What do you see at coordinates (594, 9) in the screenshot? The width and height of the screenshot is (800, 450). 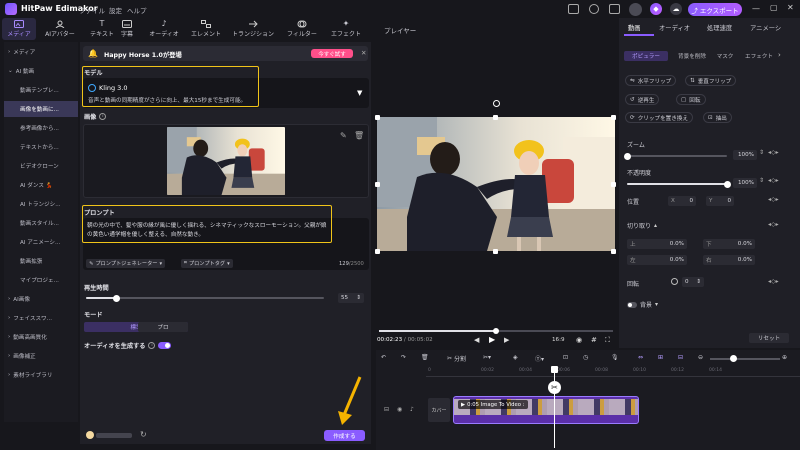 I see `account-icon` at bounding box center [594, 9].